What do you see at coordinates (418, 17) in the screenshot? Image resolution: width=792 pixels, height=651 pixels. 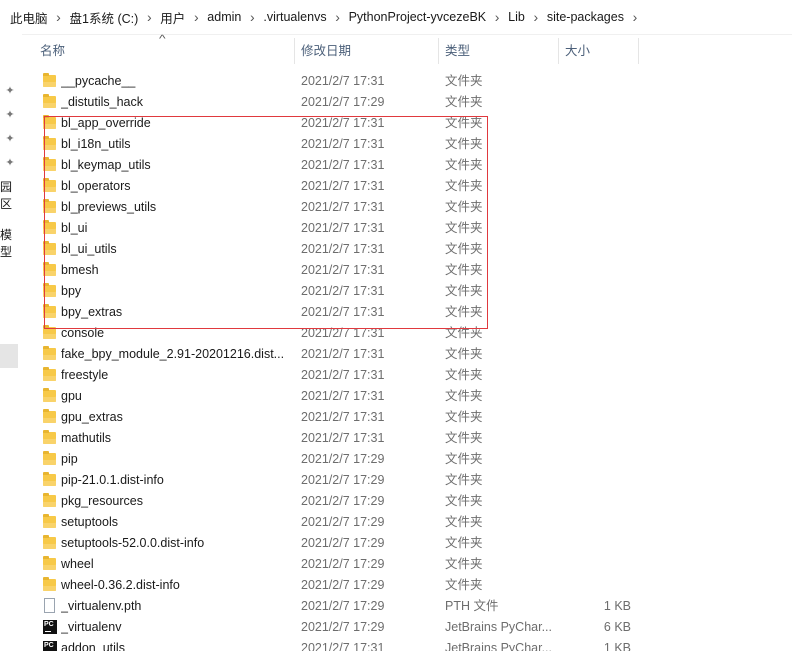 I see `breadcrumb-item: PythonProject-yvcezeBK` at bounding box center [418, 17].